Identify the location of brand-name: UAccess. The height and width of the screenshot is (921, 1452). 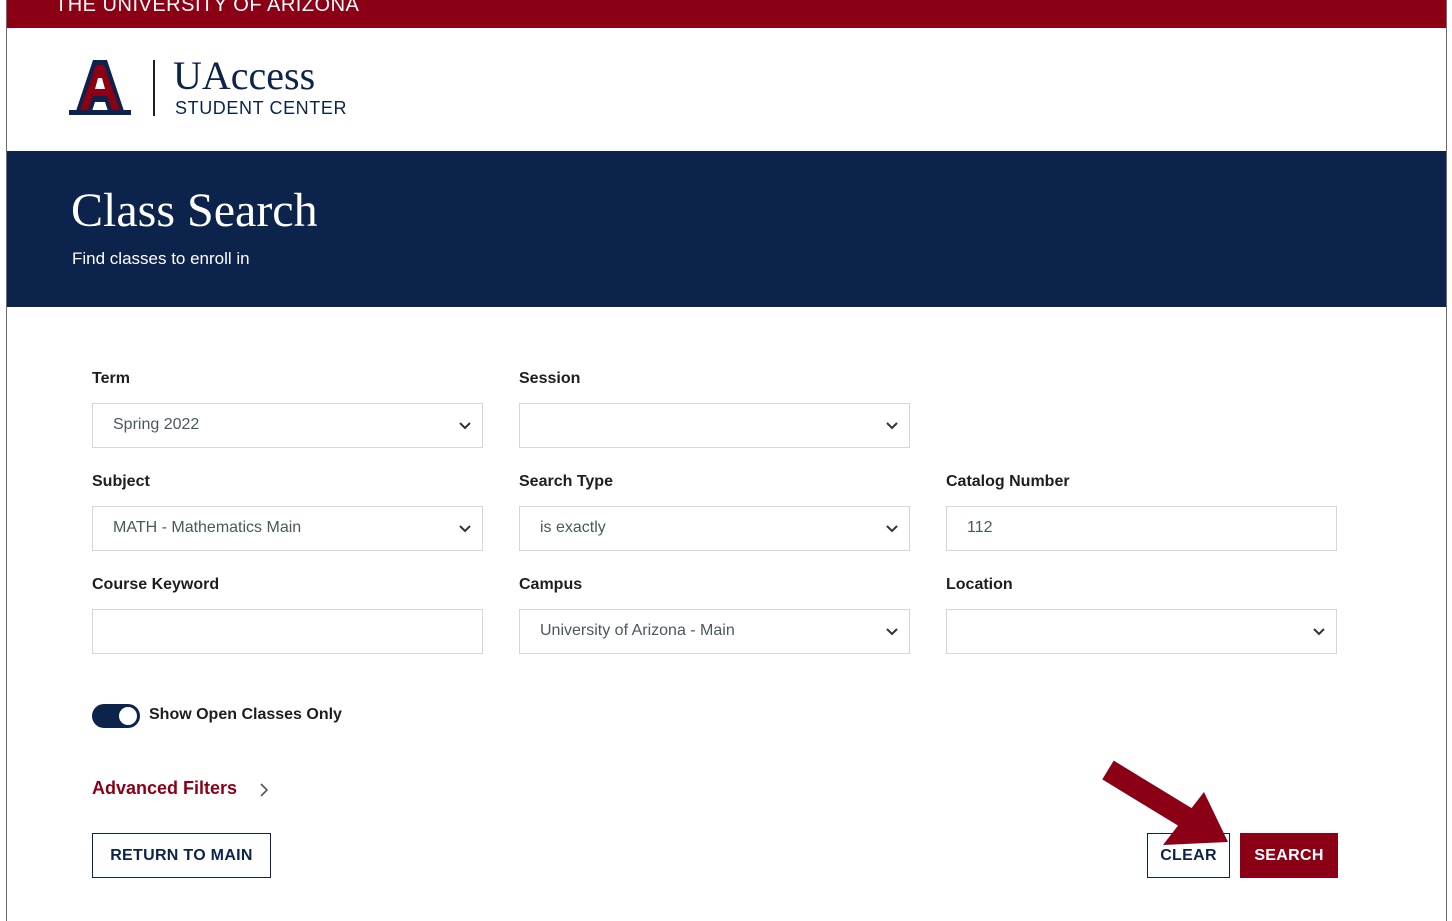
(244, 75).